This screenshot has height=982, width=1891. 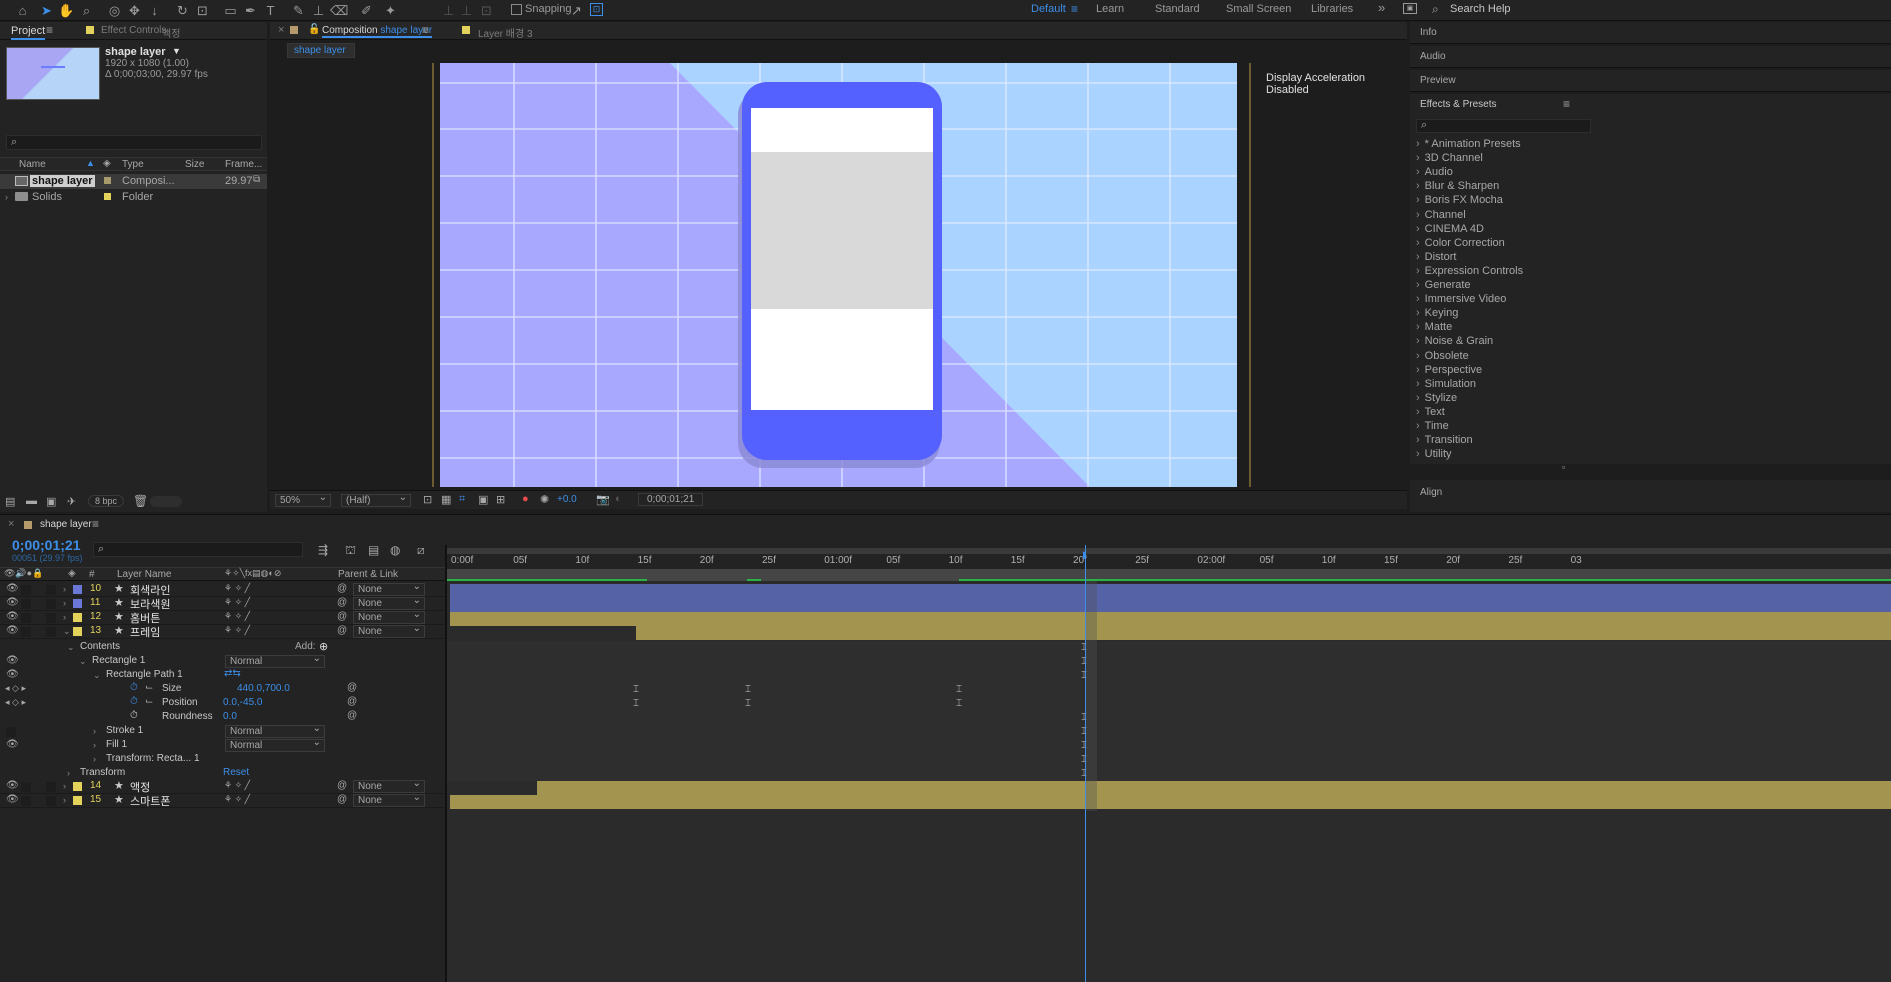 What do you see at coordinates (95, 524) in the screenshot?
I see `timeline-menu-icon: ≡` at bounding box center [95, 524].